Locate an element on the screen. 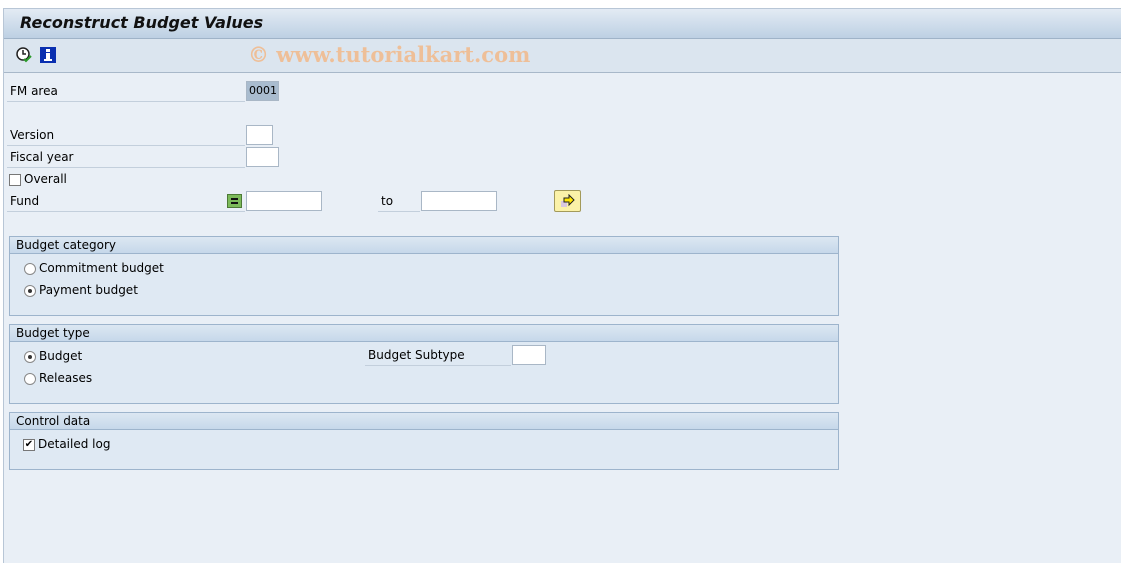  fiscal-year-input is located at coordinates (262, 157).